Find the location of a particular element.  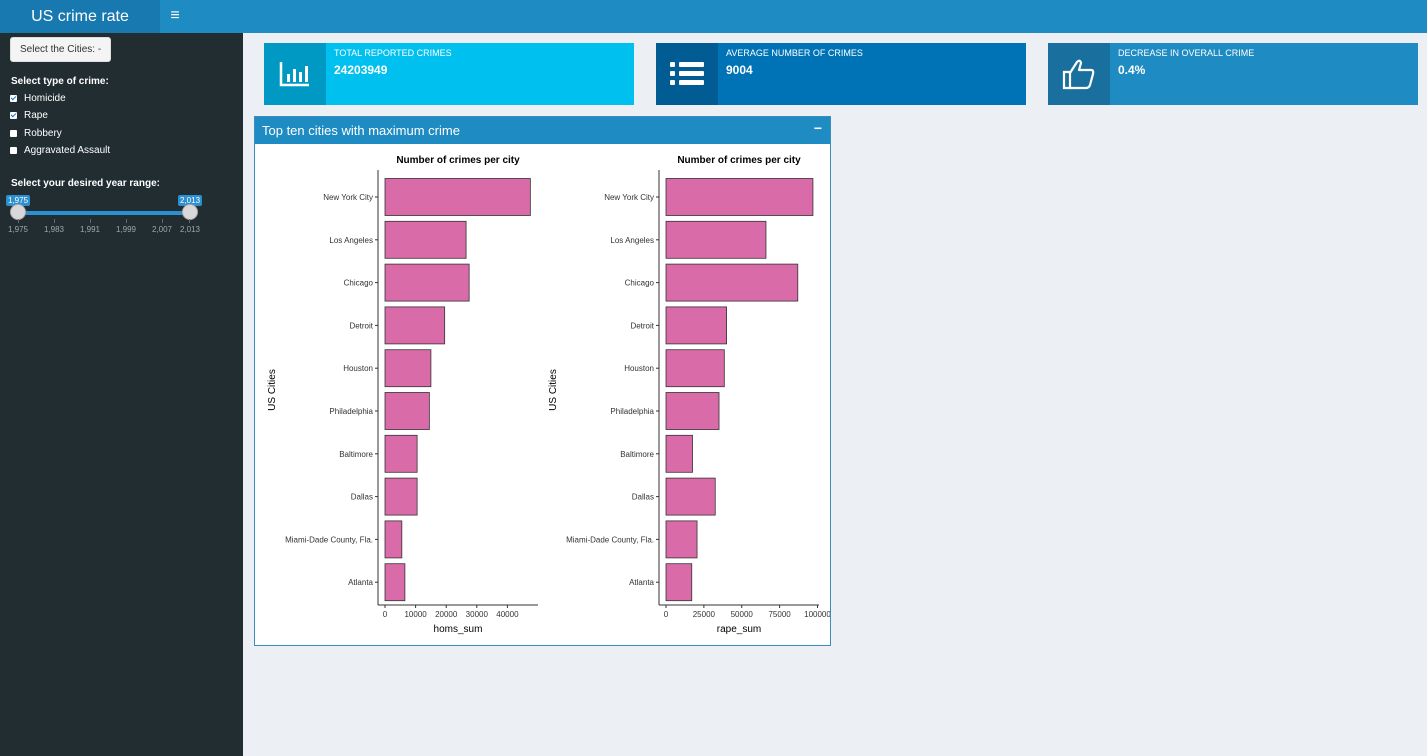

slider-max-handle is located at coordinates (190, 212).